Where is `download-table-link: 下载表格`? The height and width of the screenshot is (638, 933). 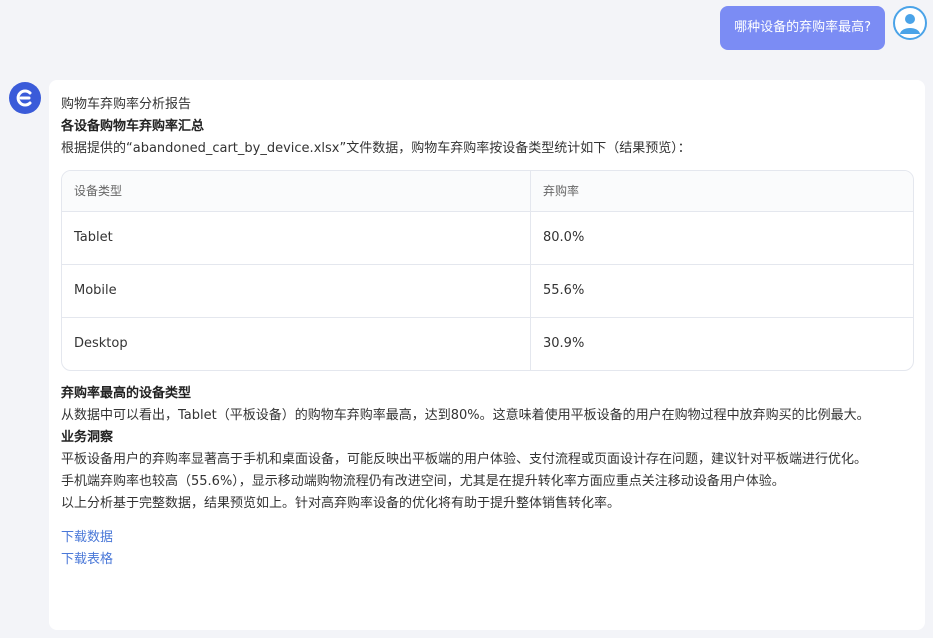 download-table-link: 下载表格 is located at coordinates (487, 560).